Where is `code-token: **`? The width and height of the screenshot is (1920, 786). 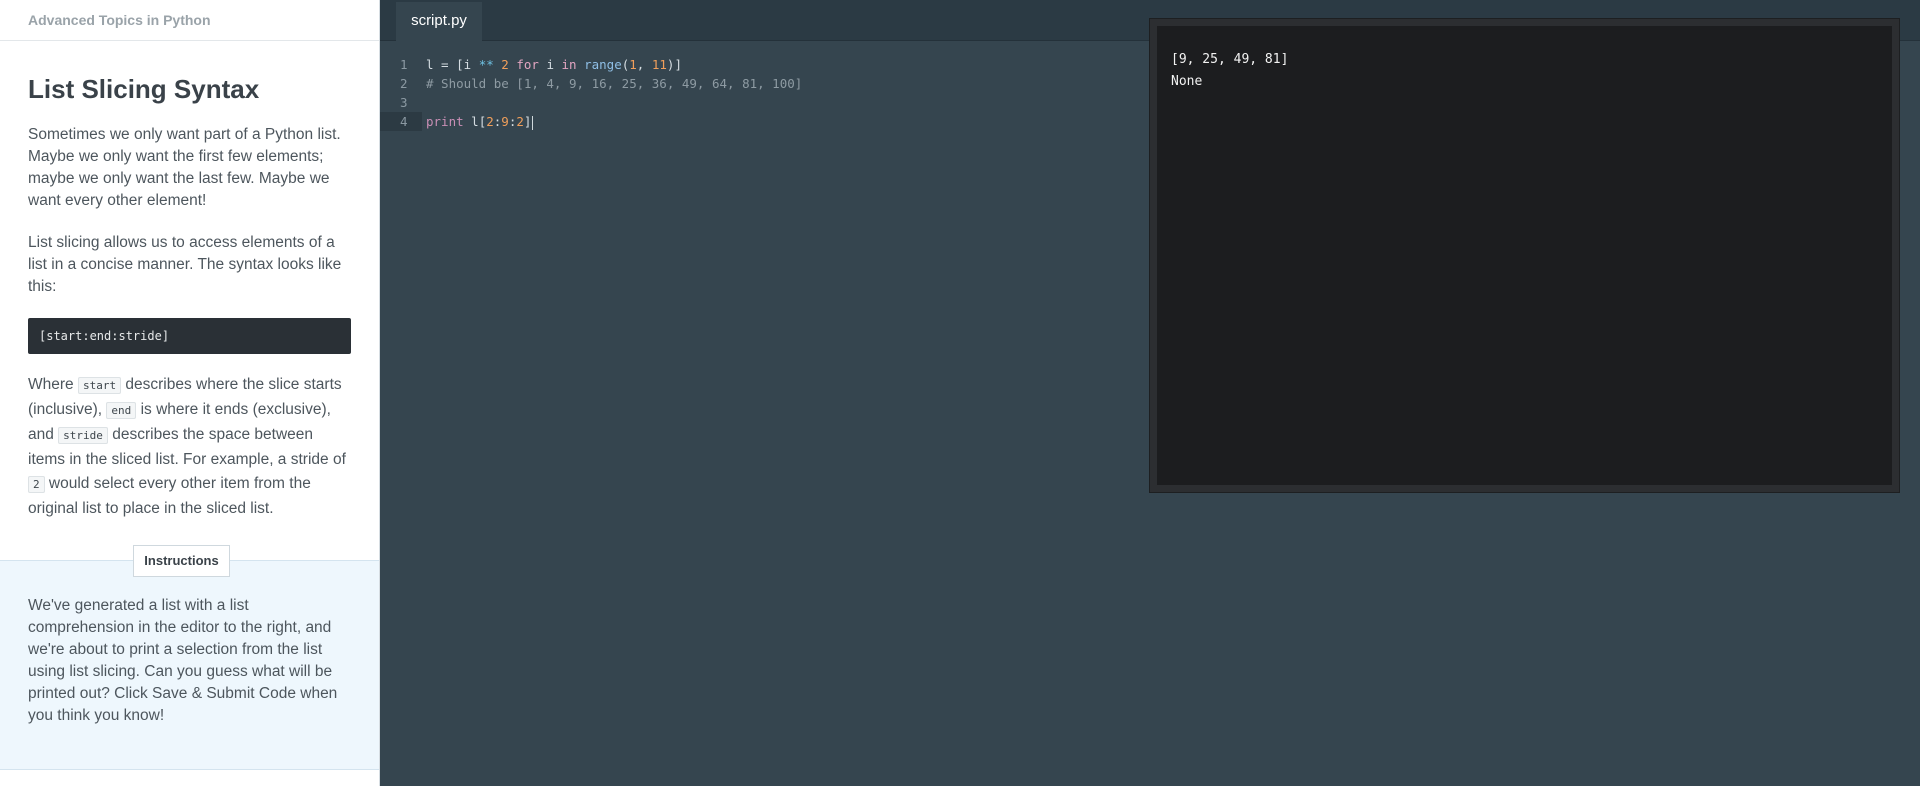 code-token: ** is located at coordinates (486, 64).